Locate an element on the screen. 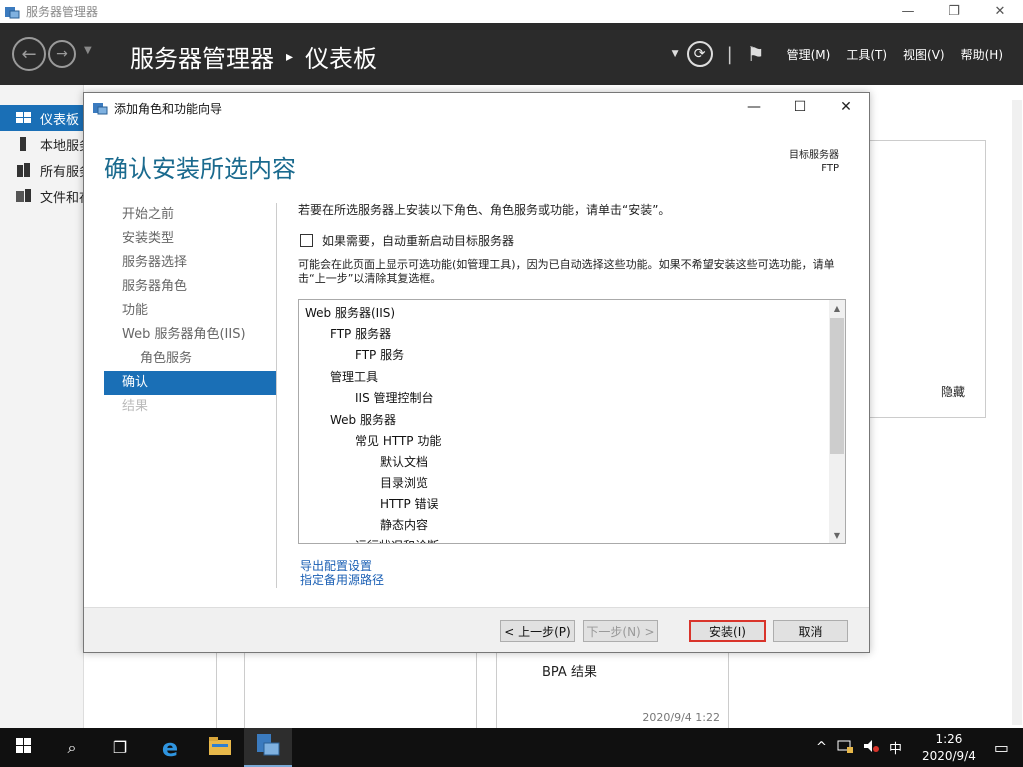 The width and height of the screenshot is (1023, 767). list-item: HTTP 错误 is located at coordinates (409, 504).